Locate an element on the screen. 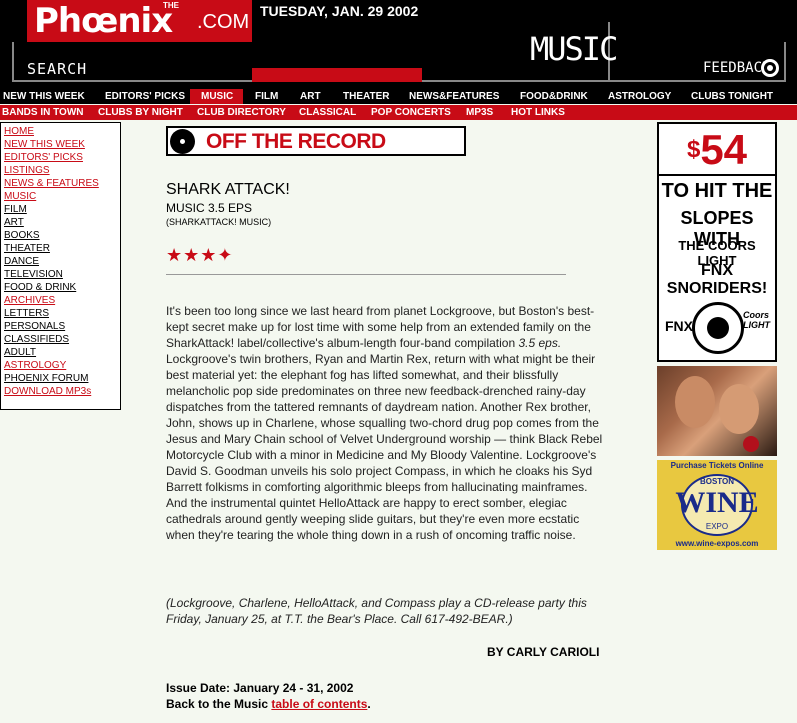 The width and height of the screenshot is (797, 723). phoenix-logo: Phœnix THE .COM is located at coordinates (139, 21).